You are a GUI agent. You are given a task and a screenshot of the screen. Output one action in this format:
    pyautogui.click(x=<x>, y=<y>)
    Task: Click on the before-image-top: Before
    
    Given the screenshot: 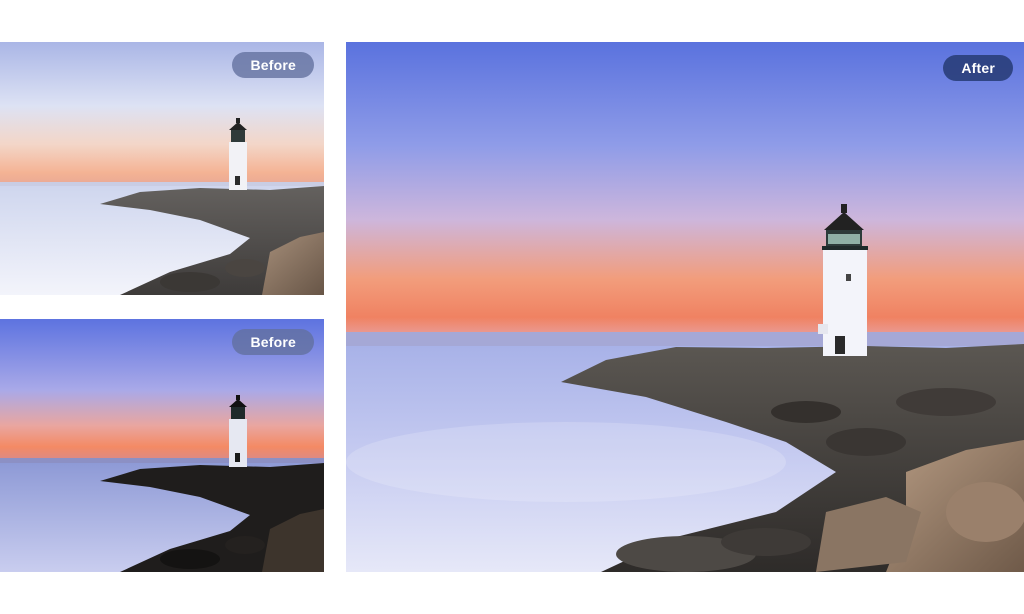 What is the action you would take?
    pyautogui.click(x=162, y=168)
    